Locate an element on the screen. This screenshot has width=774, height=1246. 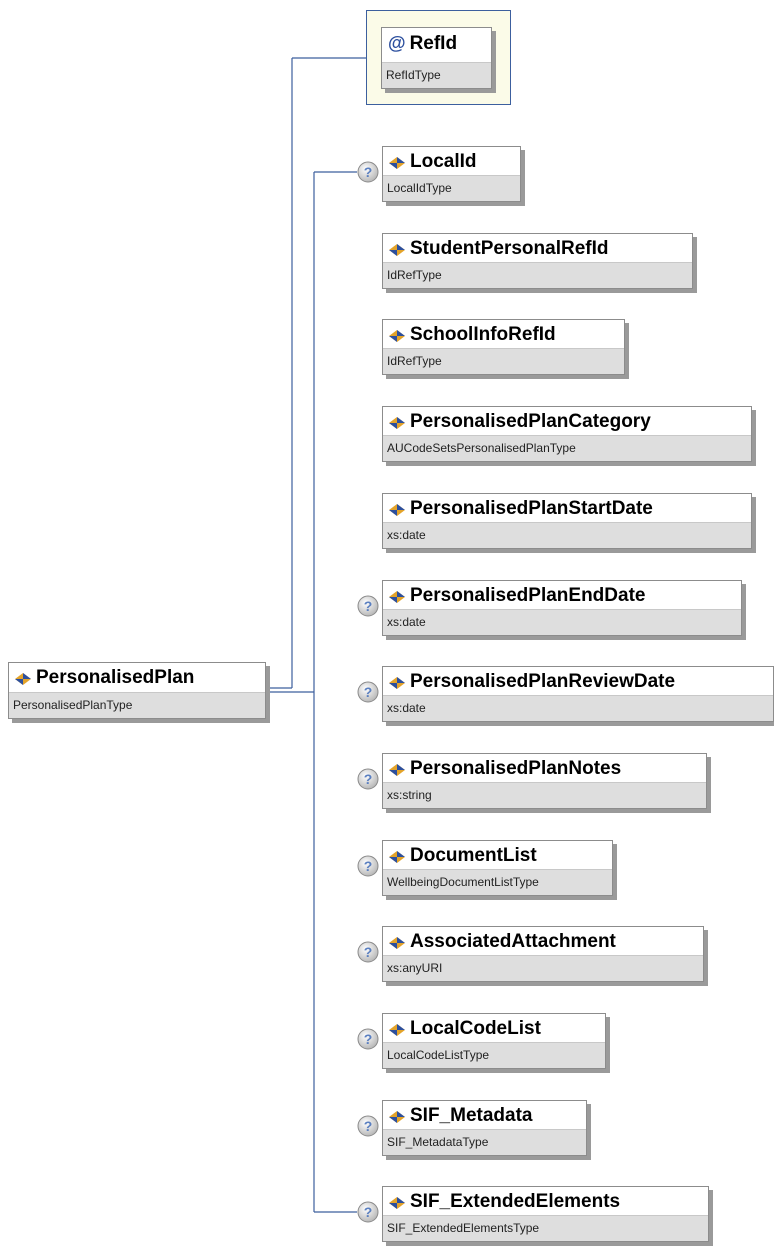
element-personalisedplanreviewdate: PersonalisedPlanReviewDate xs:date is located at coordinates (578, 696).